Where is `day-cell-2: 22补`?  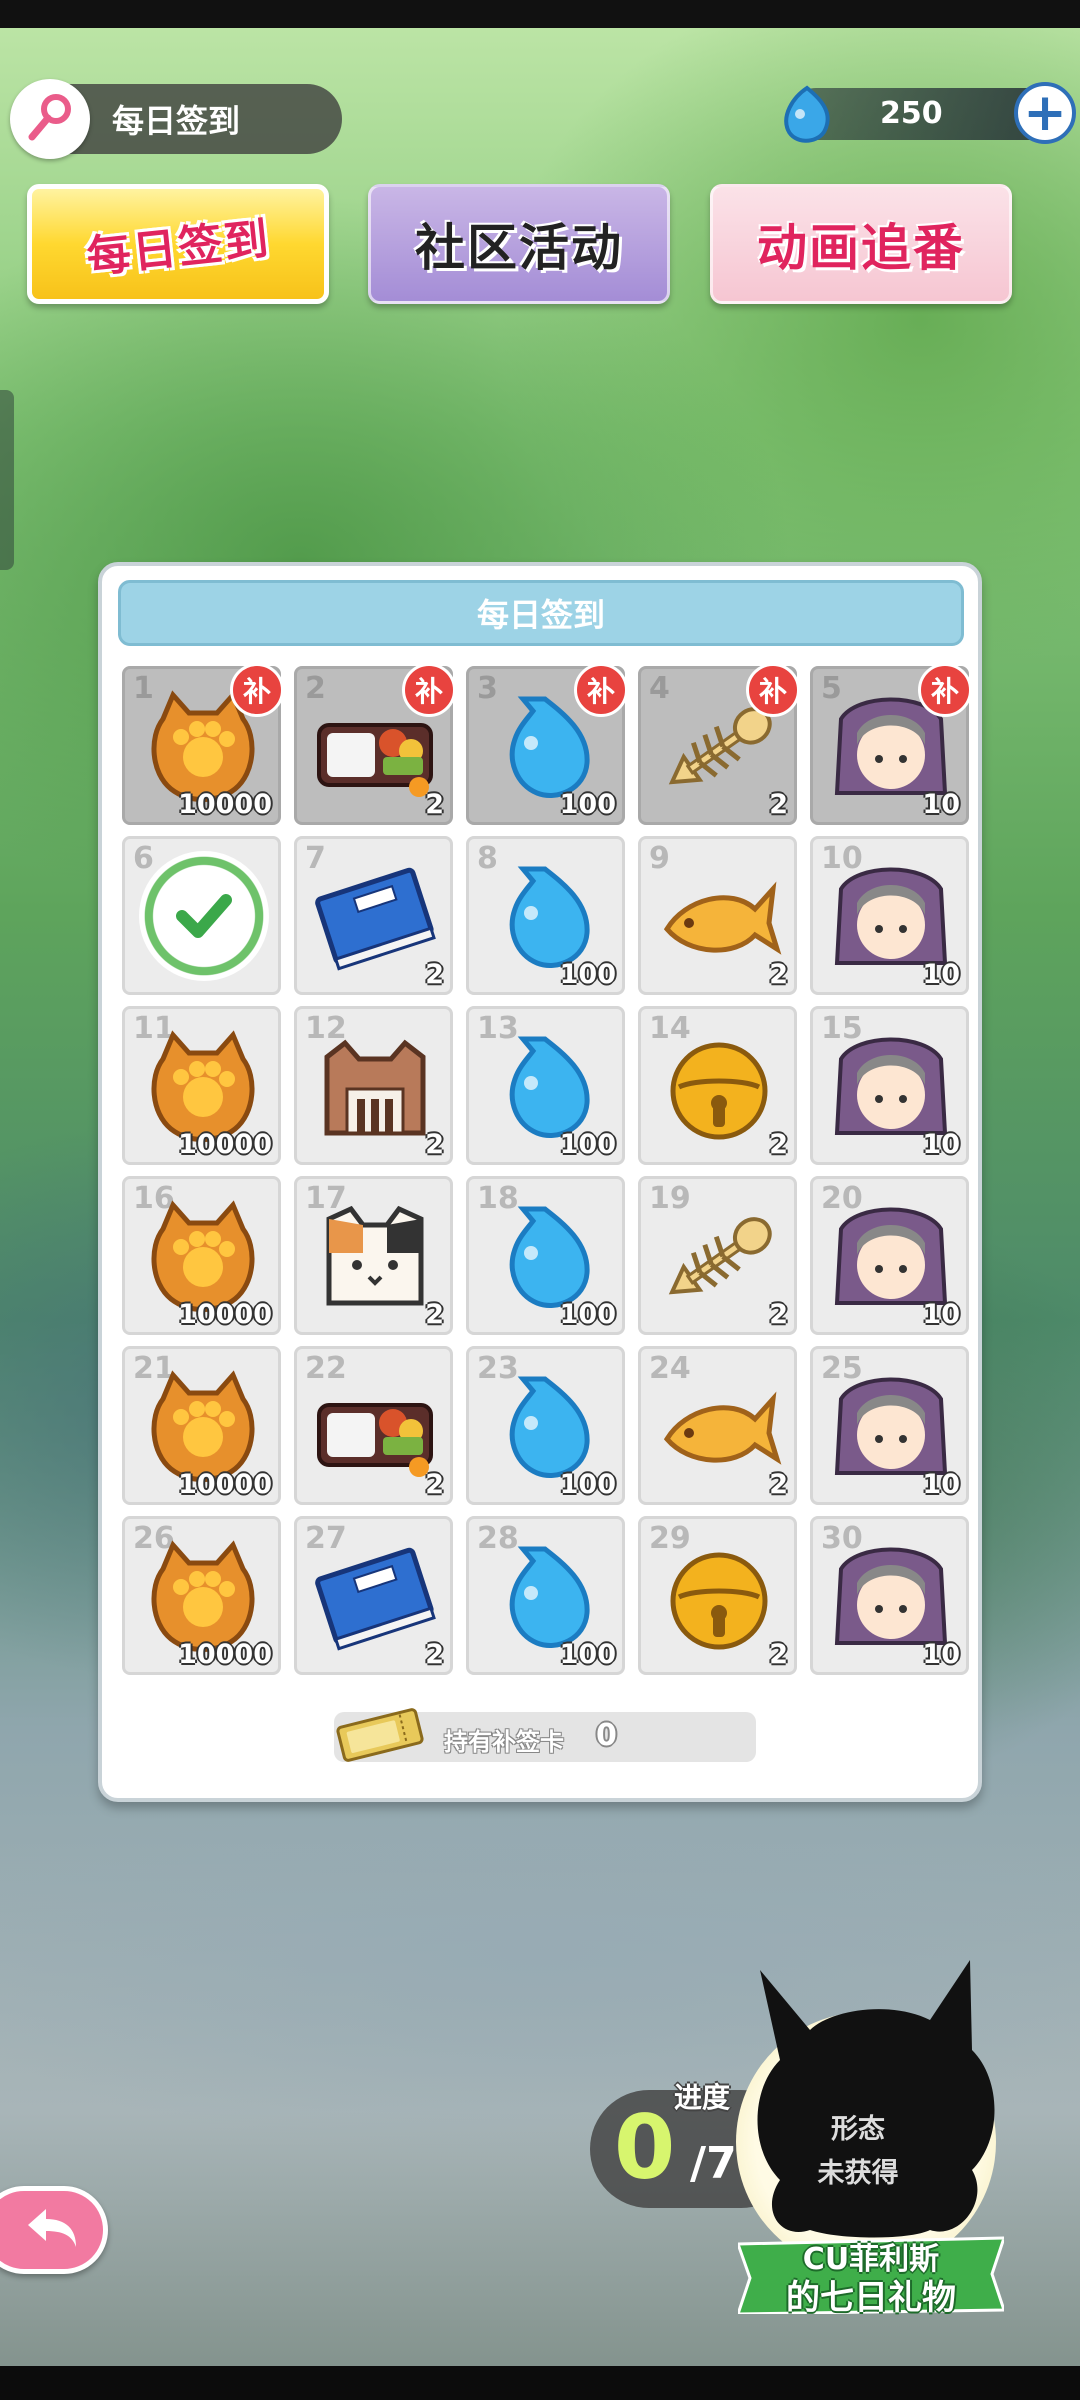
day-cell-2: 22补 is located at coordinates (375, 744).